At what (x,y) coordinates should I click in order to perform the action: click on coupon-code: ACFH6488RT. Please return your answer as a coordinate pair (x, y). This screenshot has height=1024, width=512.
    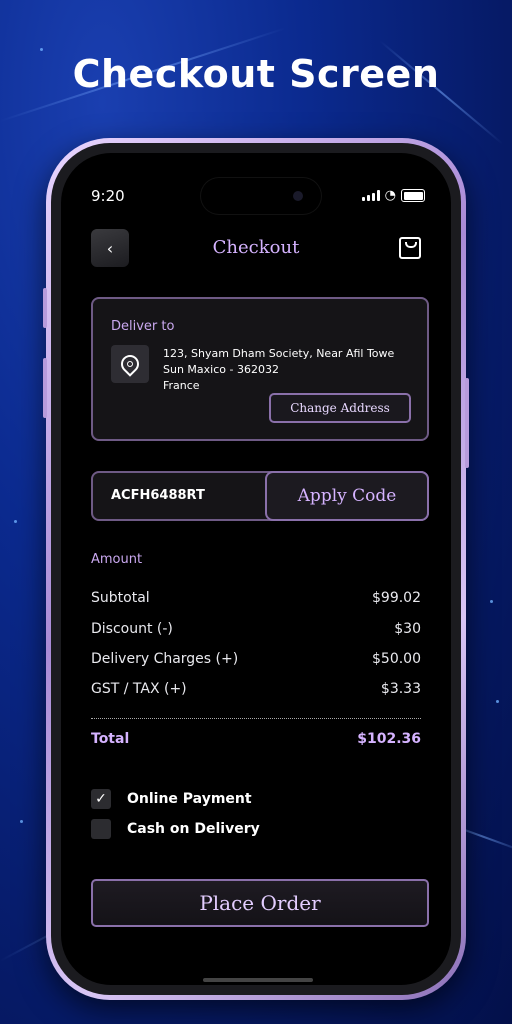
    Looking at the image, I should click on (158, 495).